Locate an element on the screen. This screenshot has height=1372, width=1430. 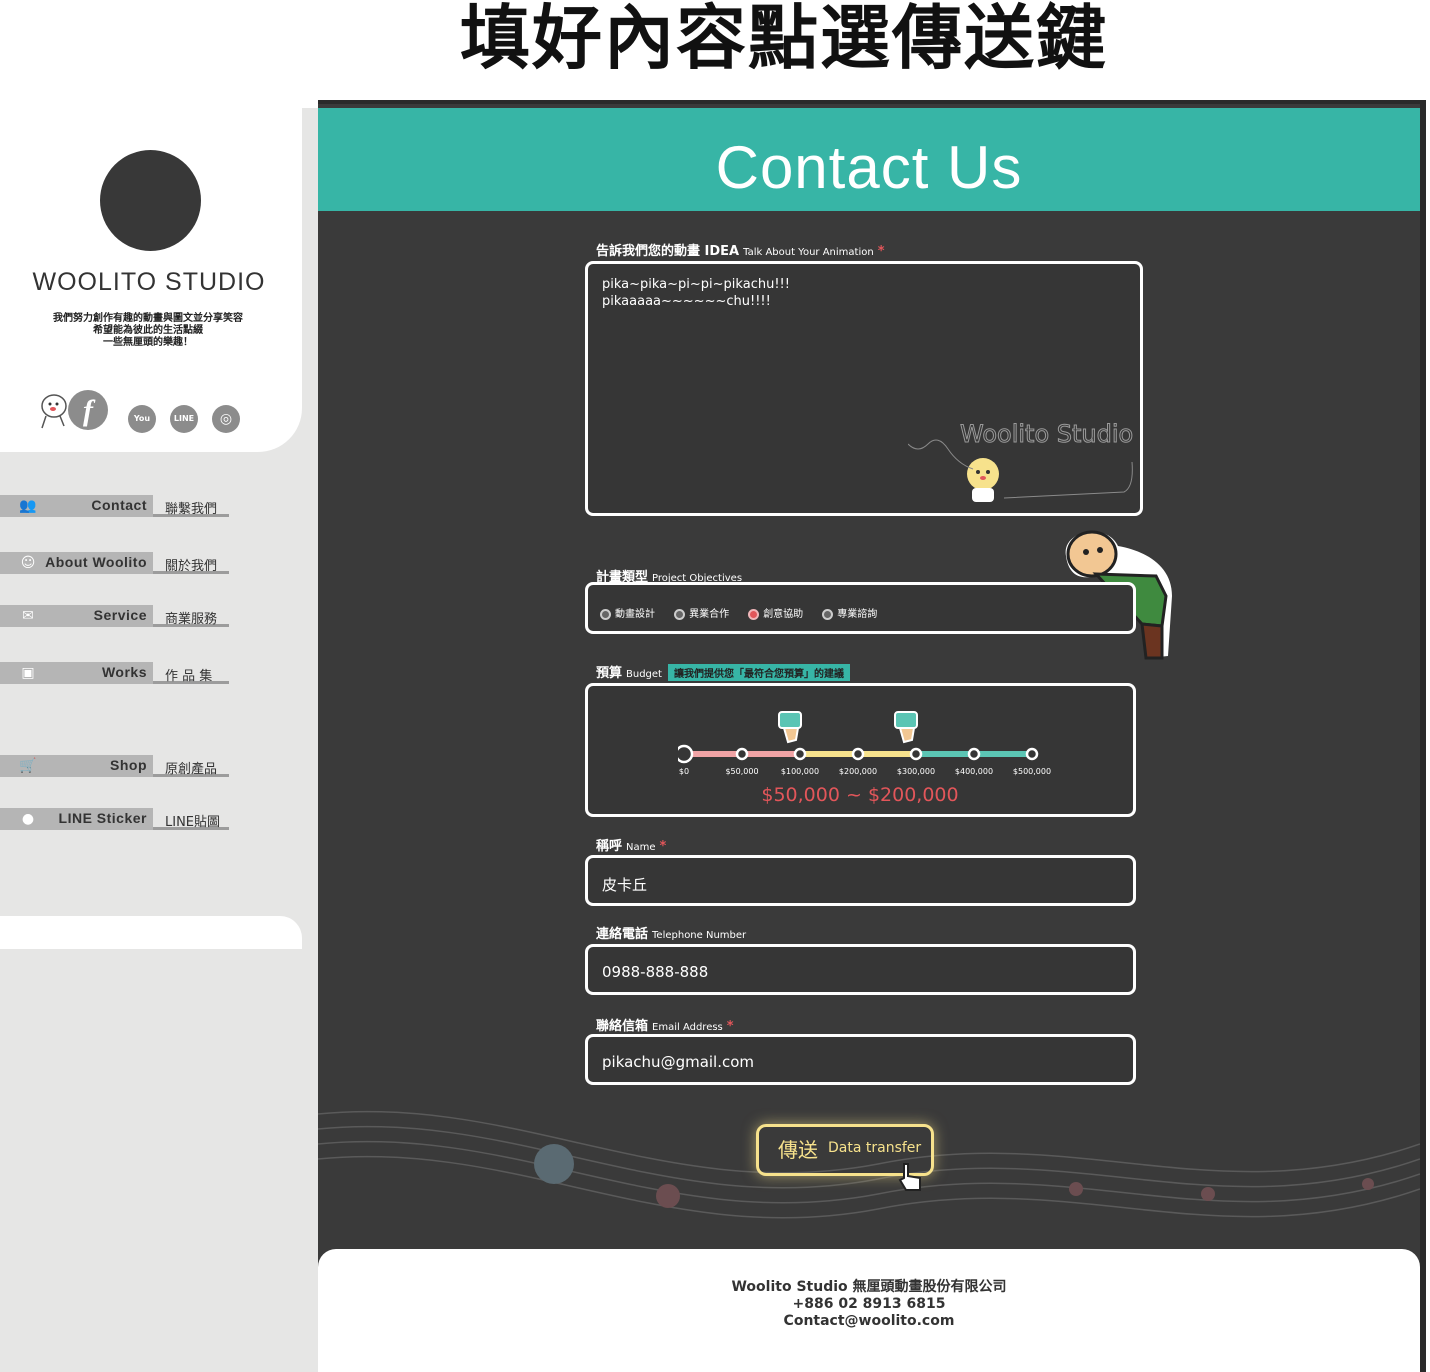
submit-button: 傳送 Data transfer is located at coordinates (846, 1155).